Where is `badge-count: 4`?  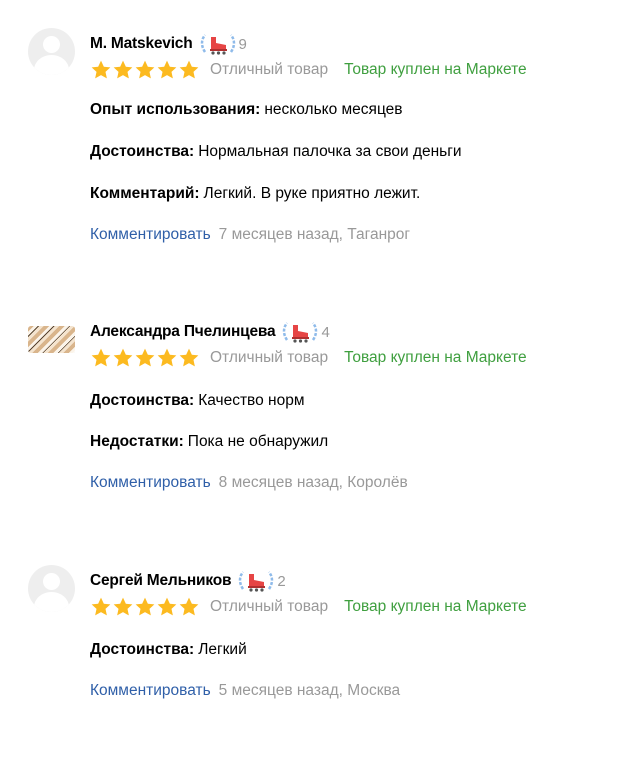
badge-count: 4 is located at coordinates (325, 332).